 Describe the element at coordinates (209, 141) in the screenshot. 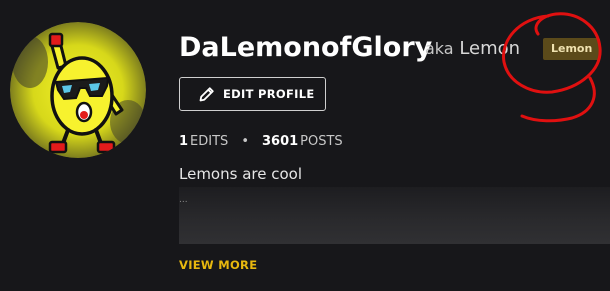

I see `edits-label: EDITS` at that location.